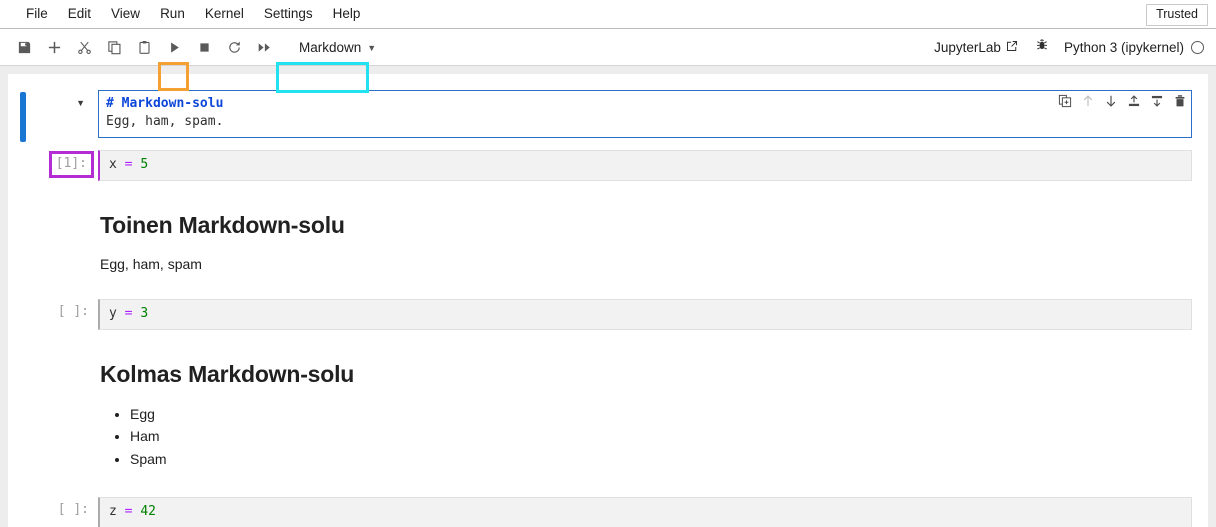 The image size is (1216, 527). What do you see at coordinates (172, 14) in the screenshot?
I see `menu-item-run: Run` at bounding box center [172, 14].